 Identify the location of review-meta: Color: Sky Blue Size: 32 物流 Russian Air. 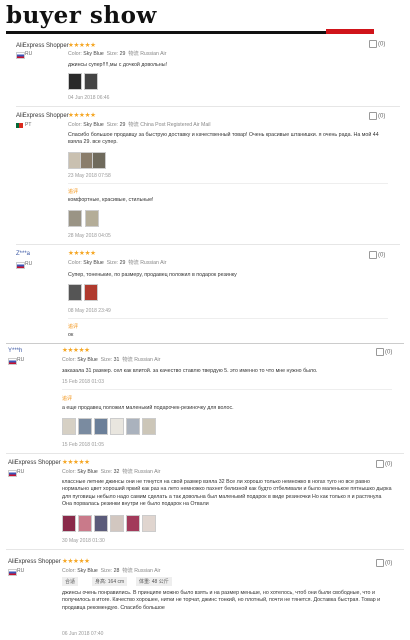
(111, 472).